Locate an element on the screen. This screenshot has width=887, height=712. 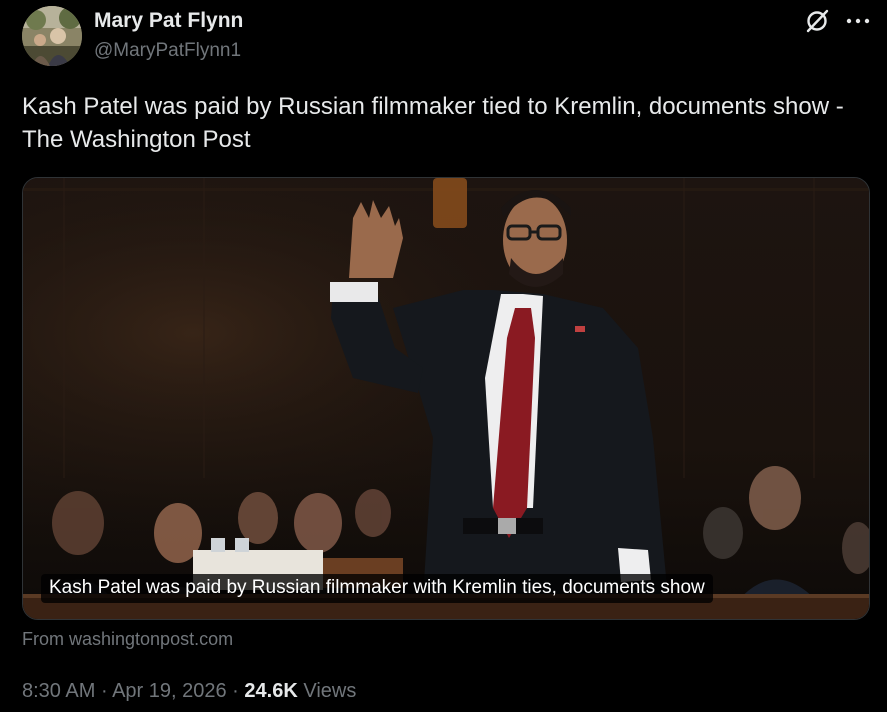
avatar is located at coordinates (52, 36).